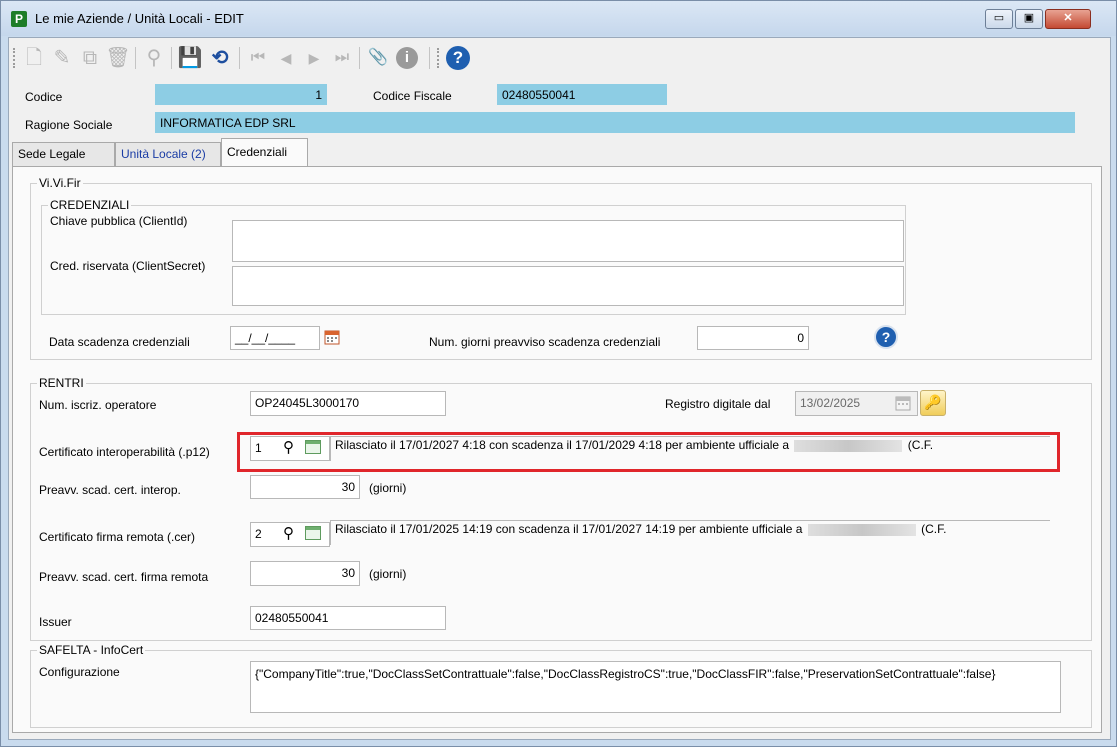 This screenshot has height=747, width=1117. What do you see at coordinates (348, 403) in the screenshot?
I see `num-iscriz-field: OP24045L3000170` at bounding box center [348, 403].